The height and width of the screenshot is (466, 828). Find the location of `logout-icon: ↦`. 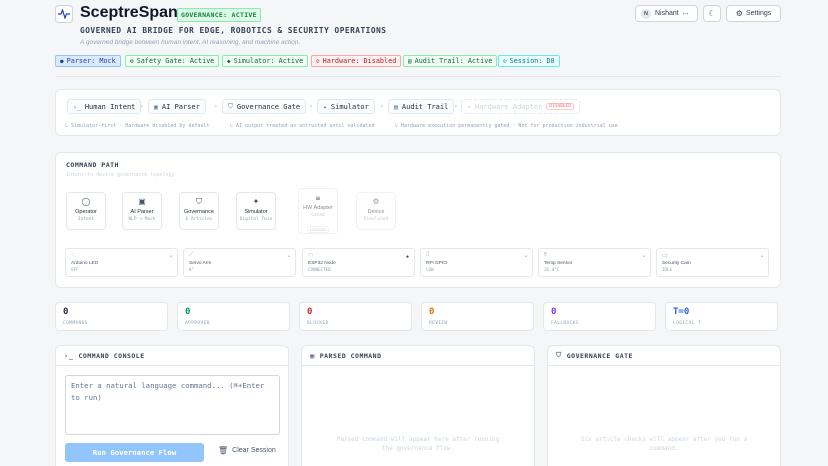

logout-icon: ↦ is located at coordinates (686, 14).